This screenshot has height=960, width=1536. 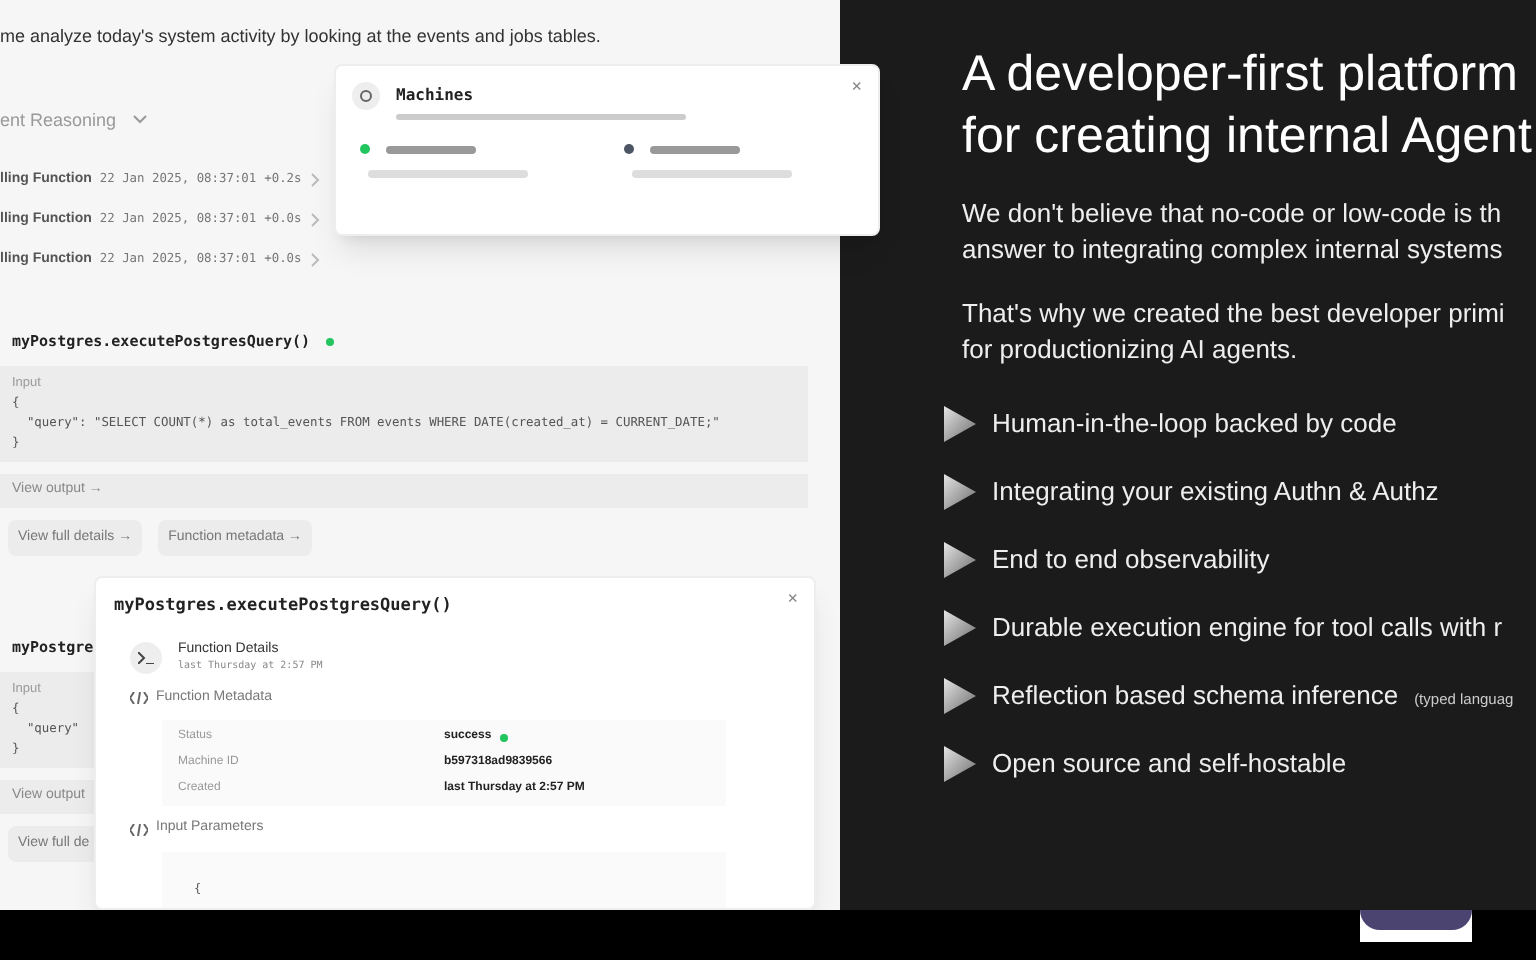 What do you see at coordinates (1234, 332) in the screenshot?
I see `promo-paragraph: That's why we created the best developer primi for productionizing AI agents.` at bounding box center [1234, 332].